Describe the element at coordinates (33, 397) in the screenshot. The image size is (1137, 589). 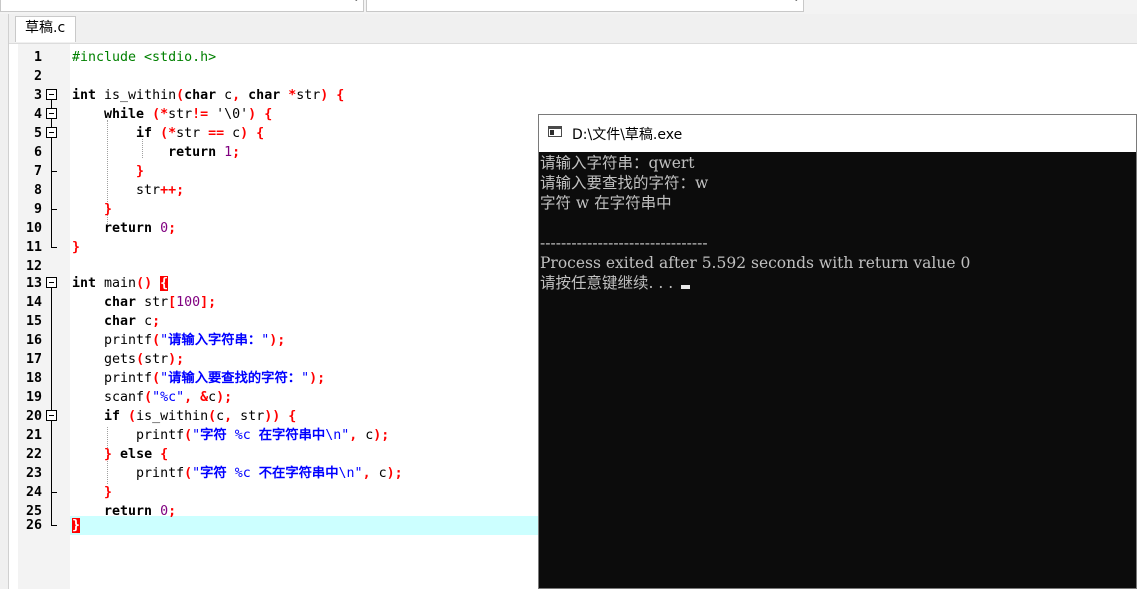
I see `line-number: 19` at that location.